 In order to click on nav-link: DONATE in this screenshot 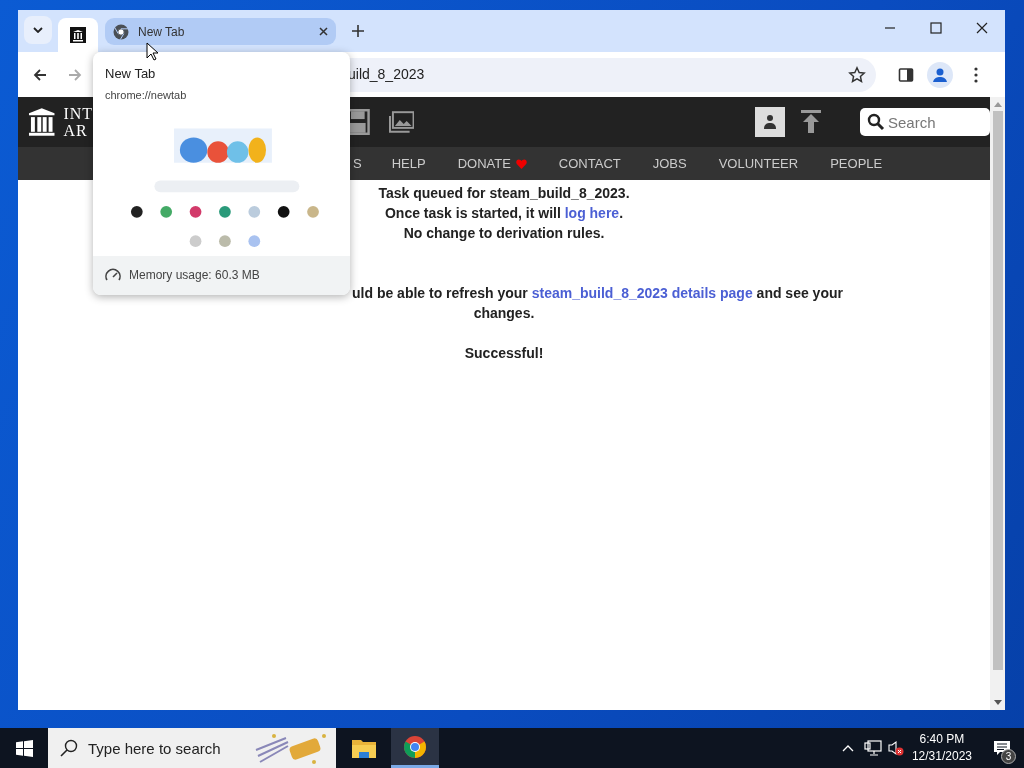, I will do `click(492, 163)`.